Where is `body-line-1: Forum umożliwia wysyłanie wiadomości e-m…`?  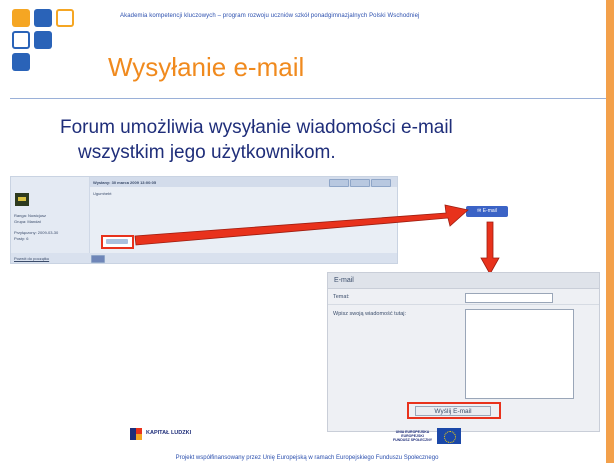 body-line-1: Forum umożliwia wysyłanie wiadomości e-m… is located at coordinates (256, 127).